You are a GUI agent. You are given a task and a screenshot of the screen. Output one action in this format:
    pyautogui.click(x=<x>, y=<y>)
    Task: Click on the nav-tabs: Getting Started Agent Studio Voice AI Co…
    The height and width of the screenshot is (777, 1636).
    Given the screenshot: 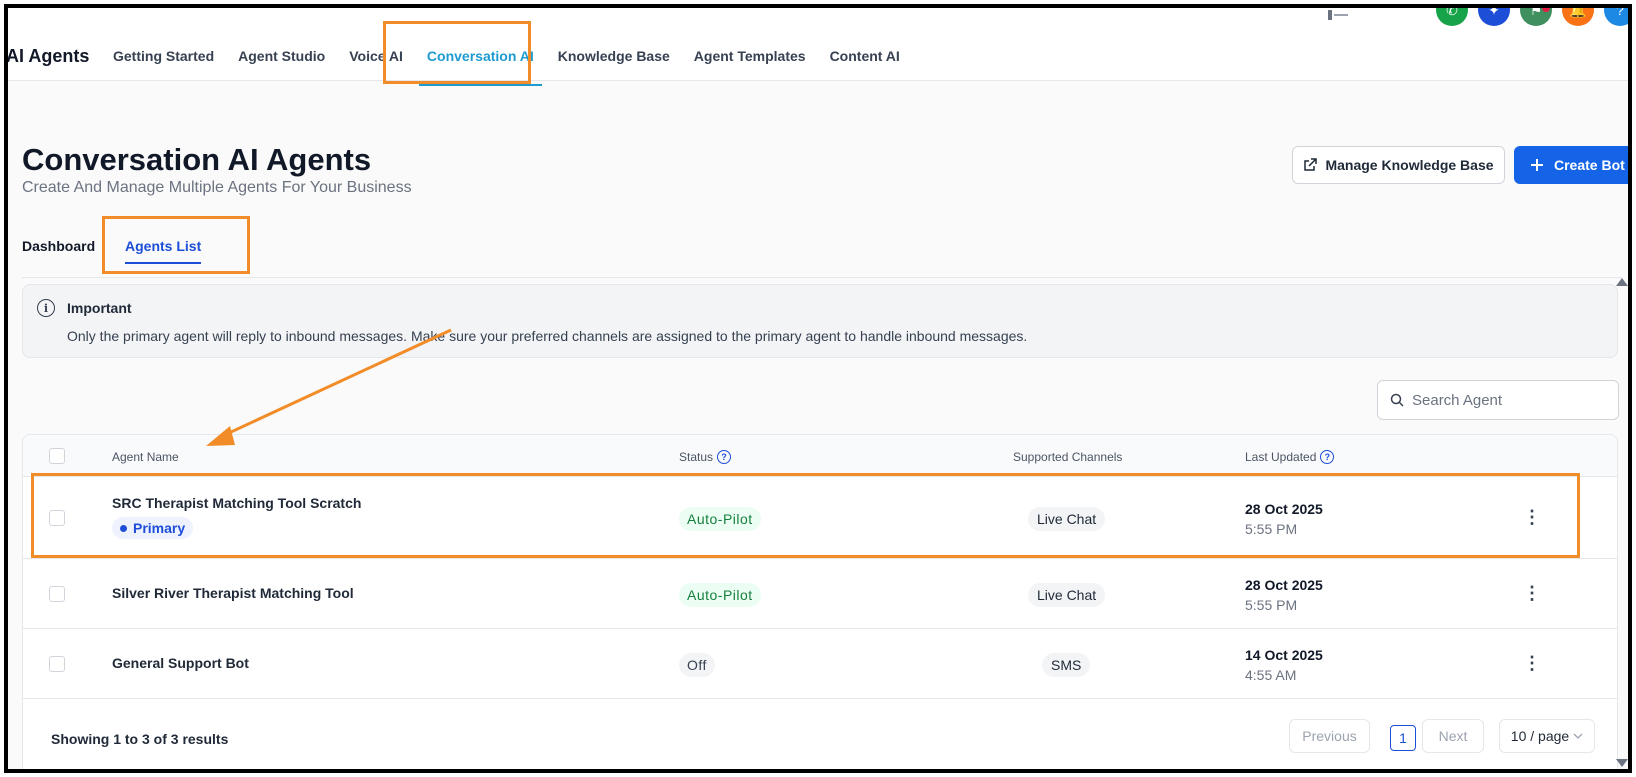 What is the action you would take?
    pyautogui.click(x=518, y=67)
    